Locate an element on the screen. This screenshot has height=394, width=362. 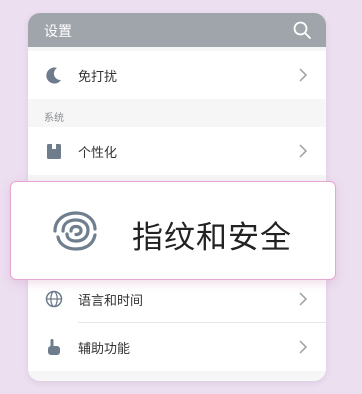
personalize-icon is located at coordinates (54, 151).